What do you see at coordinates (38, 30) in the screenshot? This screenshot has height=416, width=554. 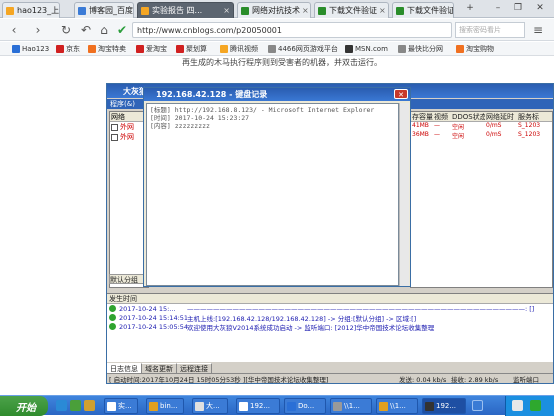 I see `forward-icon: ›` at bounding box center [38, 30].